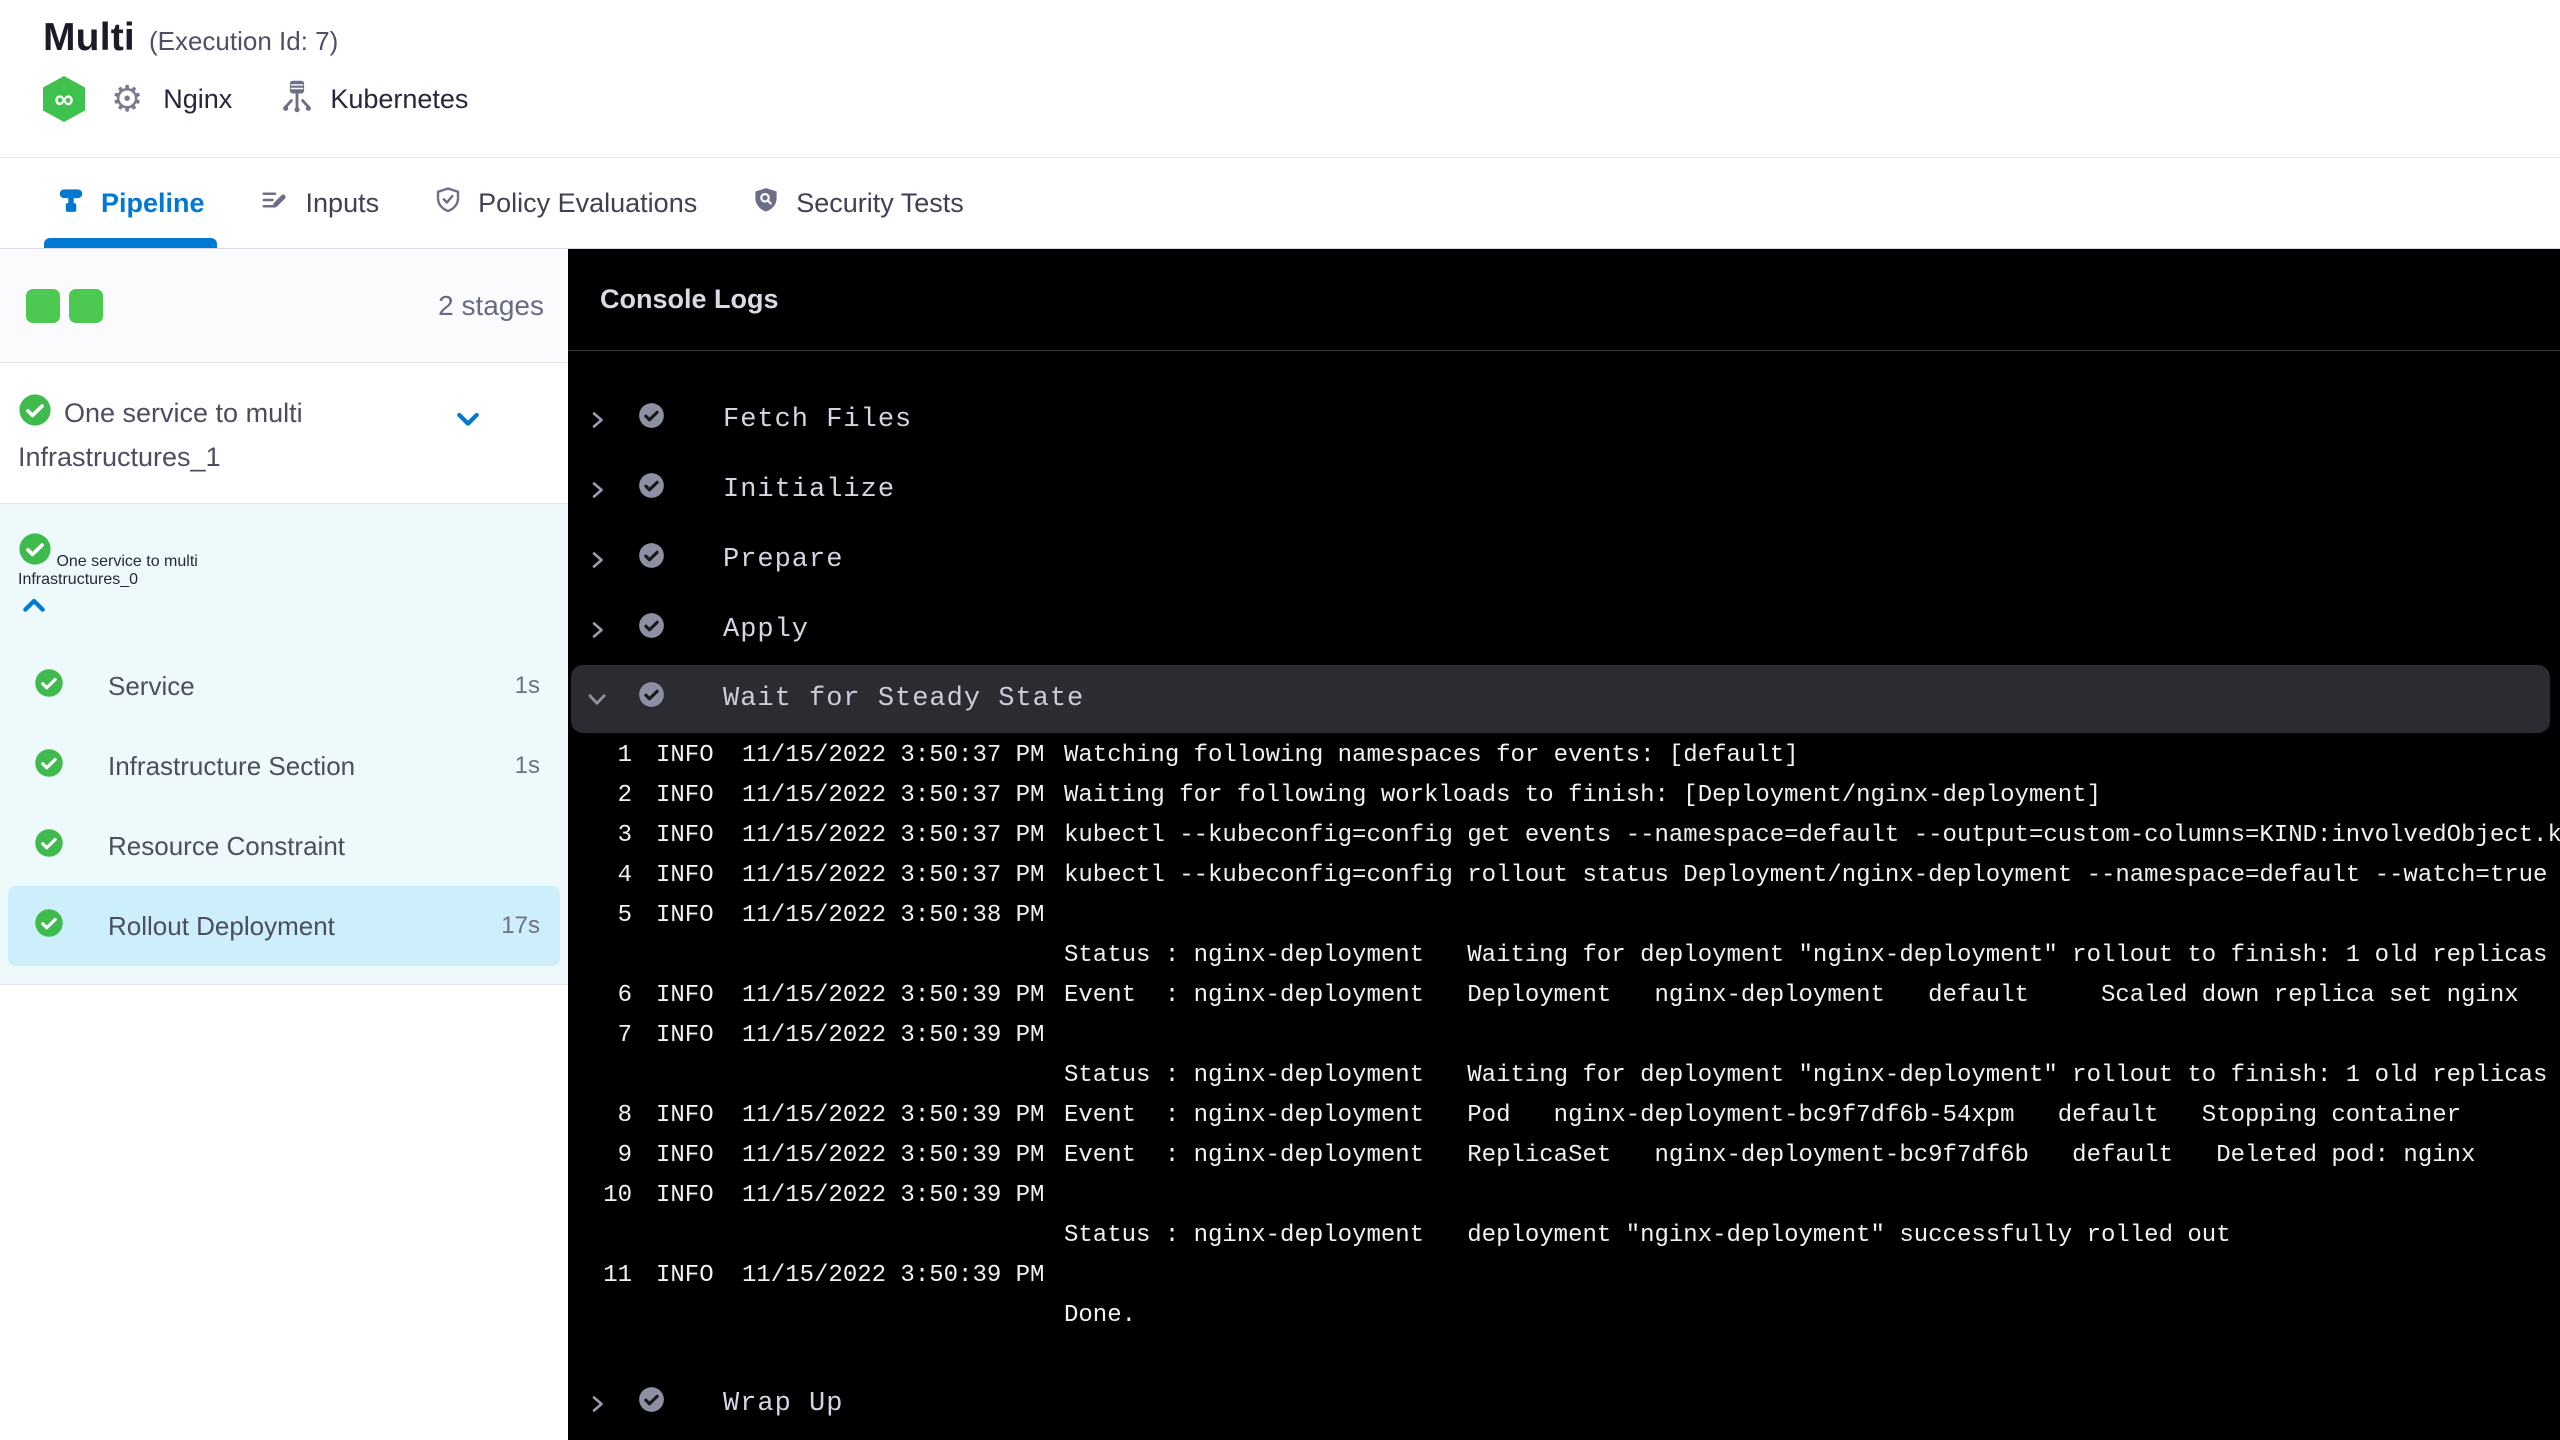 The width and height of the screenshot is (2560, 1440). What do you see at coordinates (624, 795) in the screenshot?
I see `log-line-number: 2` at bounding box center [624, 795].